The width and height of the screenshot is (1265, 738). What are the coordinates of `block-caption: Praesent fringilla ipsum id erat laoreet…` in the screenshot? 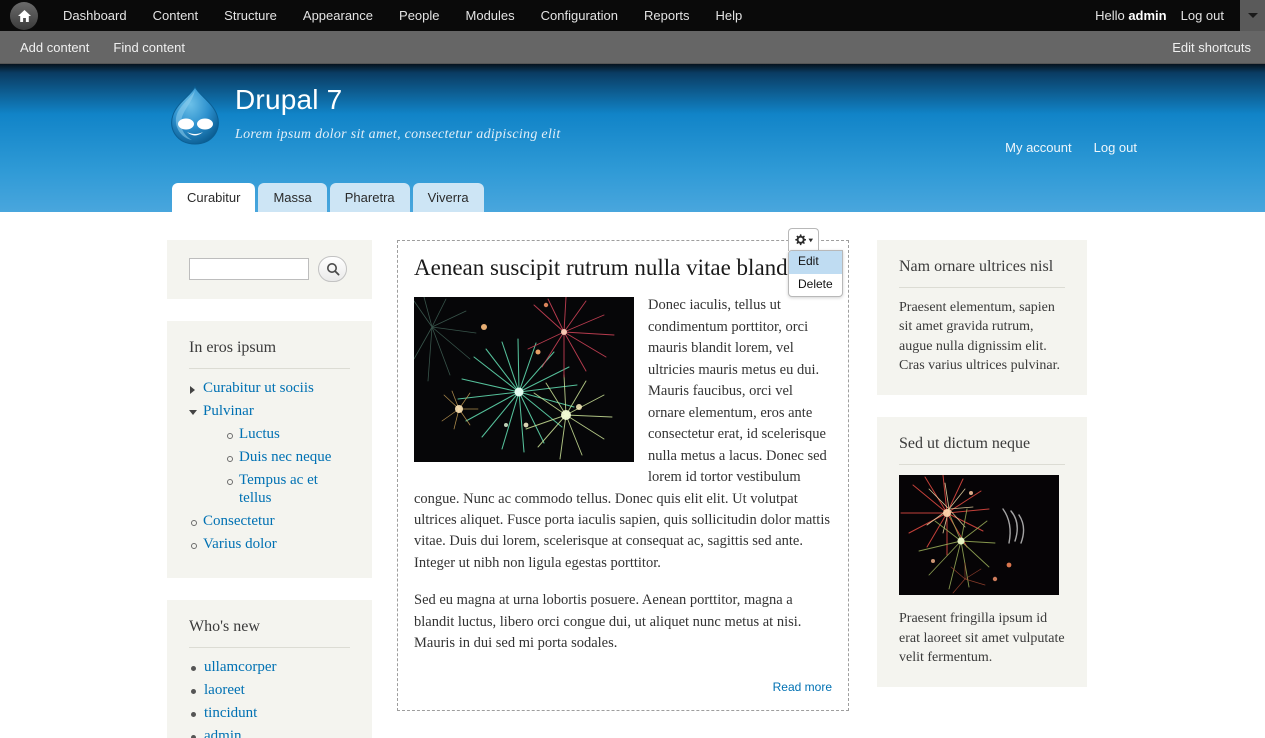 It's located at (982, 638).